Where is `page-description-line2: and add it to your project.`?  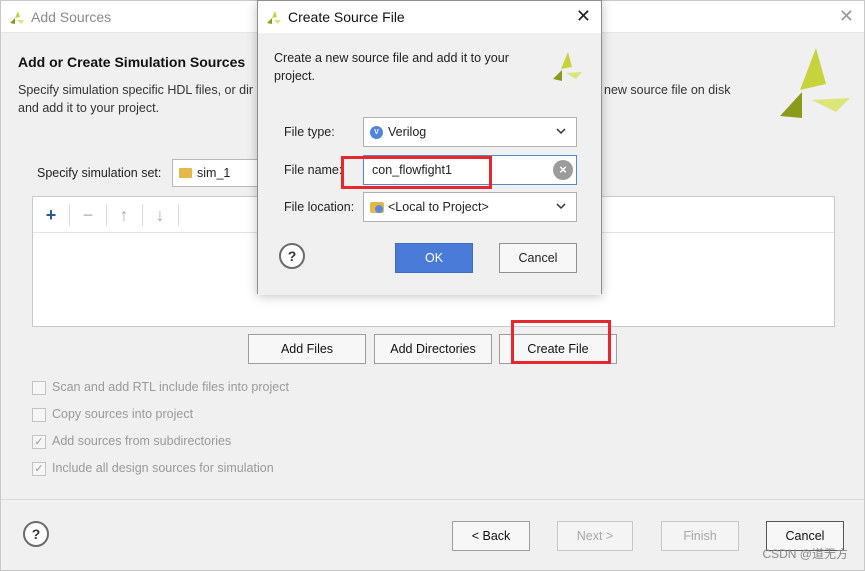
page-description-line2: and add it to your project. is located at coordinates (89, 108).